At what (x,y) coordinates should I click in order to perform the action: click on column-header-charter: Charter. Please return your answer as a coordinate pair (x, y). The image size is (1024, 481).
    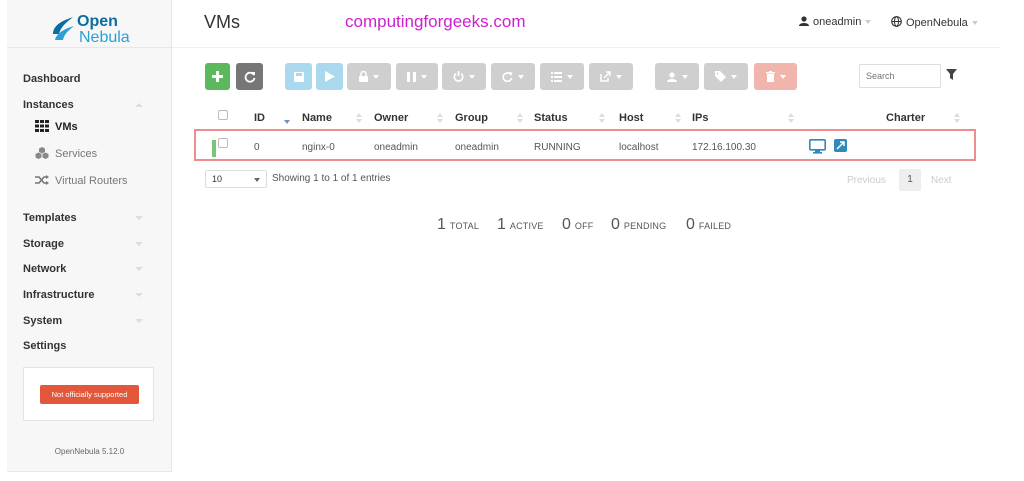
    Looking at the image, I should click on (905, 118).